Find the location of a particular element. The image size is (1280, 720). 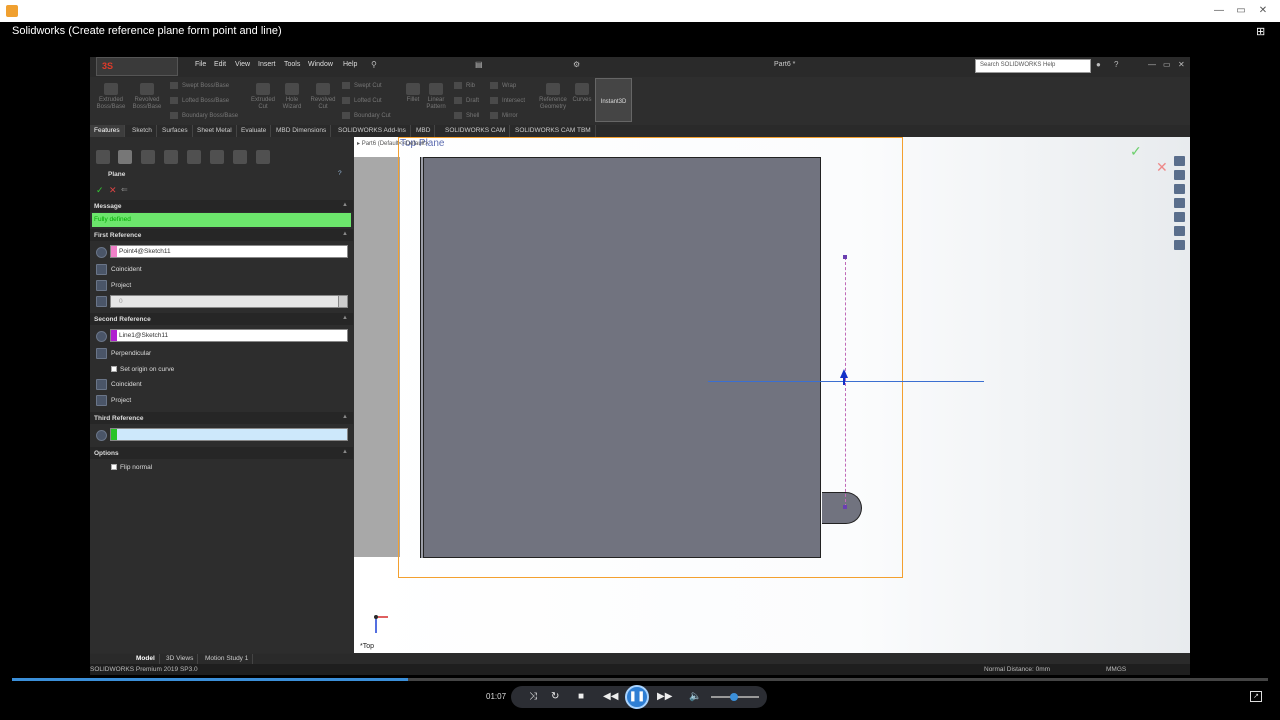

tab-mbd-dimensions: MBD Dimensions is located at coordinates (302, 131).